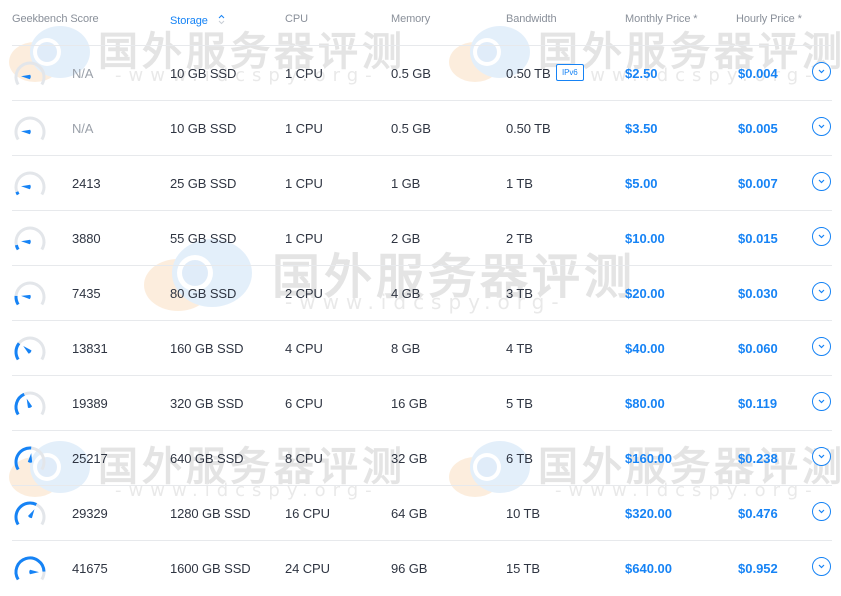 The height and width of the screenshot is (596, 841). I want to click on memory-value: 0.5 GB, so click(411, 73).